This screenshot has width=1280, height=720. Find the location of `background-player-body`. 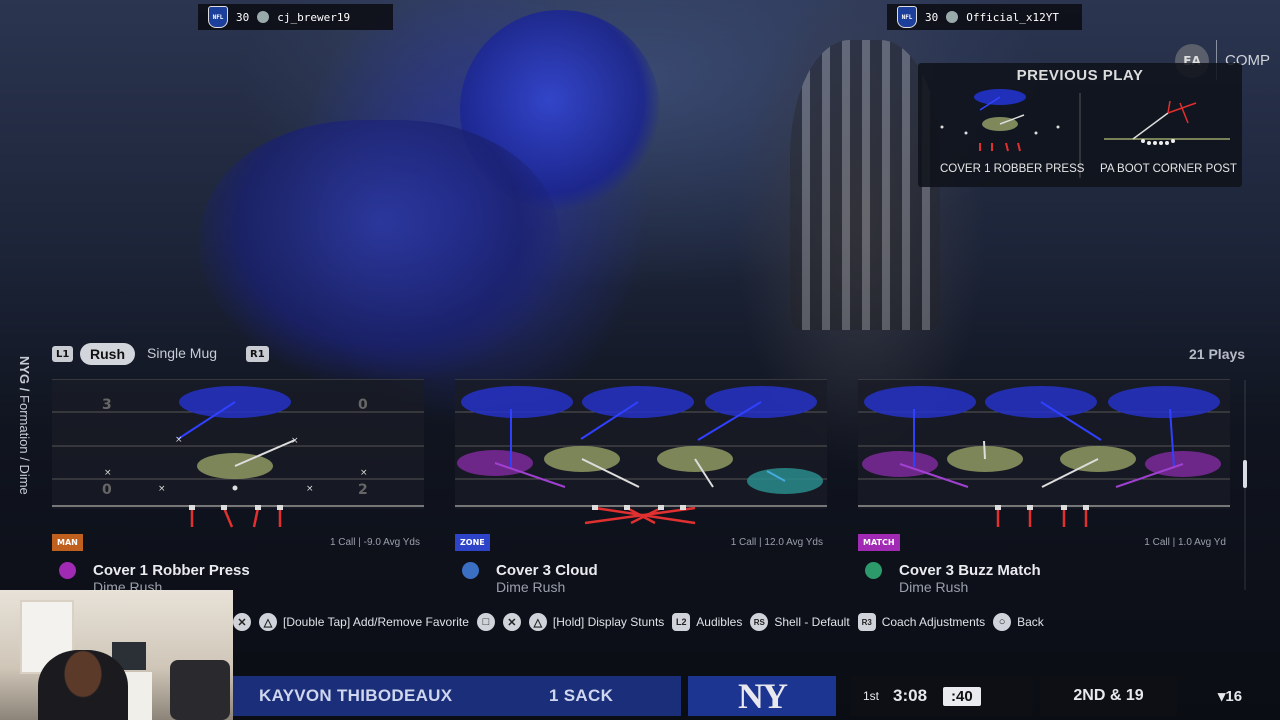

background-player-body is located at coordinates (380, 250).